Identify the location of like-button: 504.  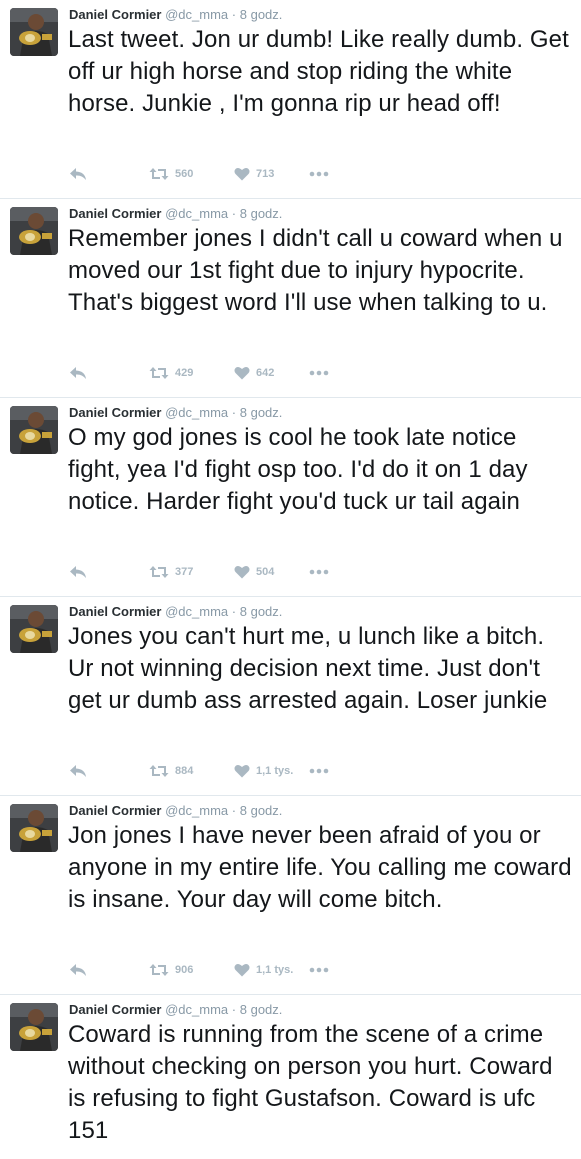
(254, 572).